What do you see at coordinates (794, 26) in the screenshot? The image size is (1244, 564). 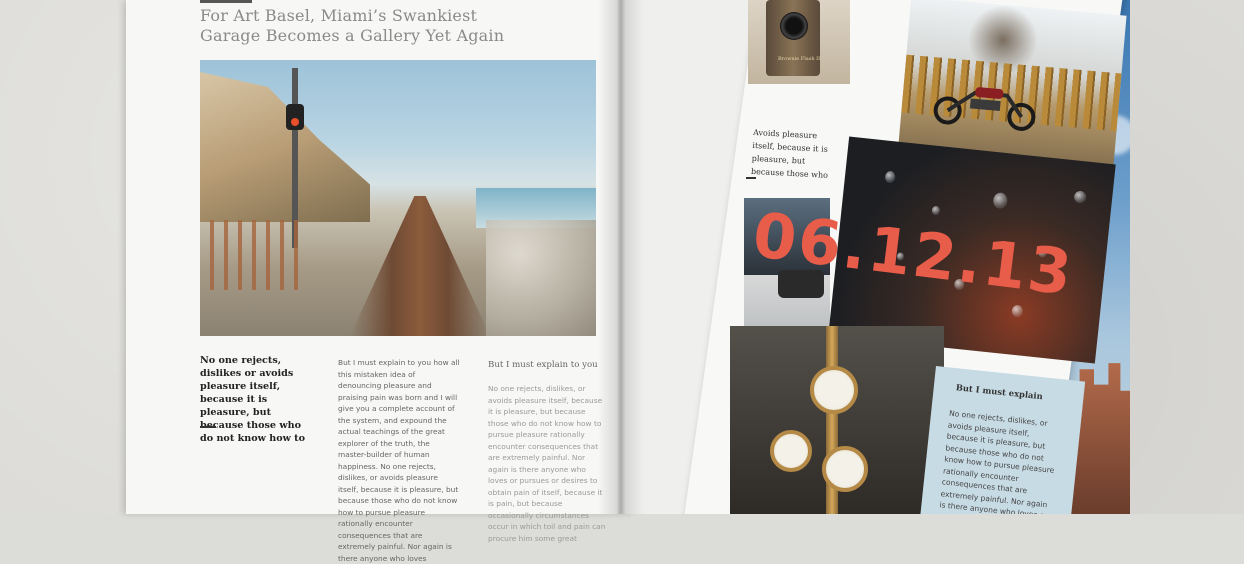 I see `camera-lens-icon` at bounding box center [794, 26].